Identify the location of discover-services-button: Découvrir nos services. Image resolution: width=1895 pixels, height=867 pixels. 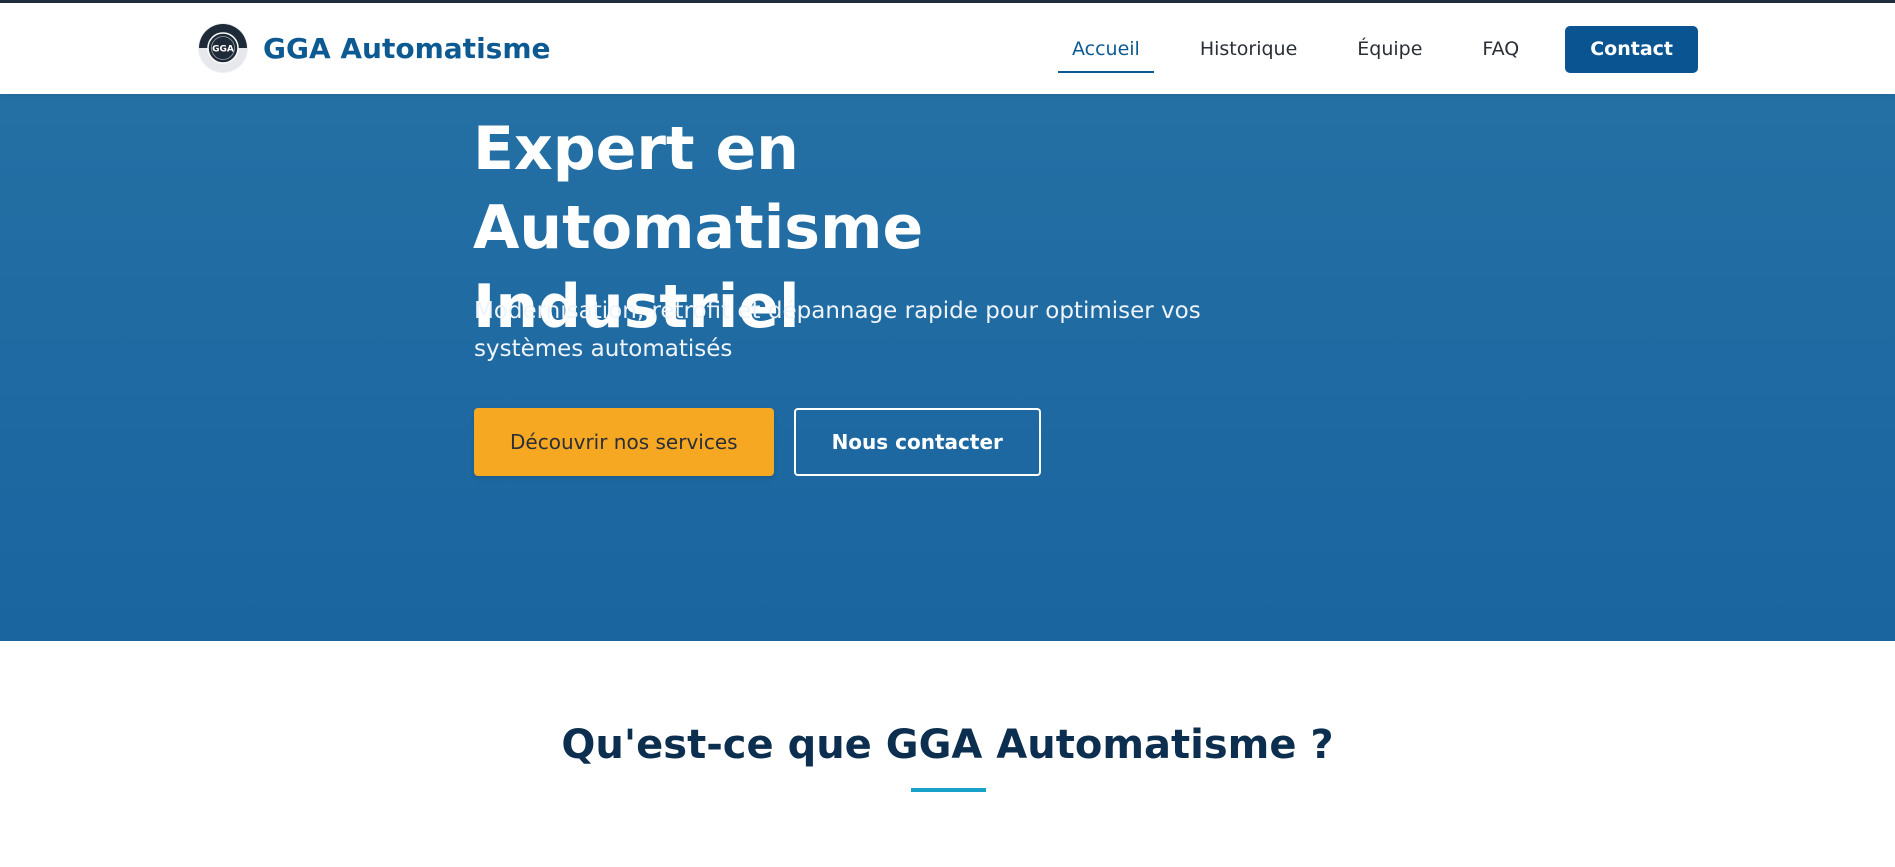
(624, 442).